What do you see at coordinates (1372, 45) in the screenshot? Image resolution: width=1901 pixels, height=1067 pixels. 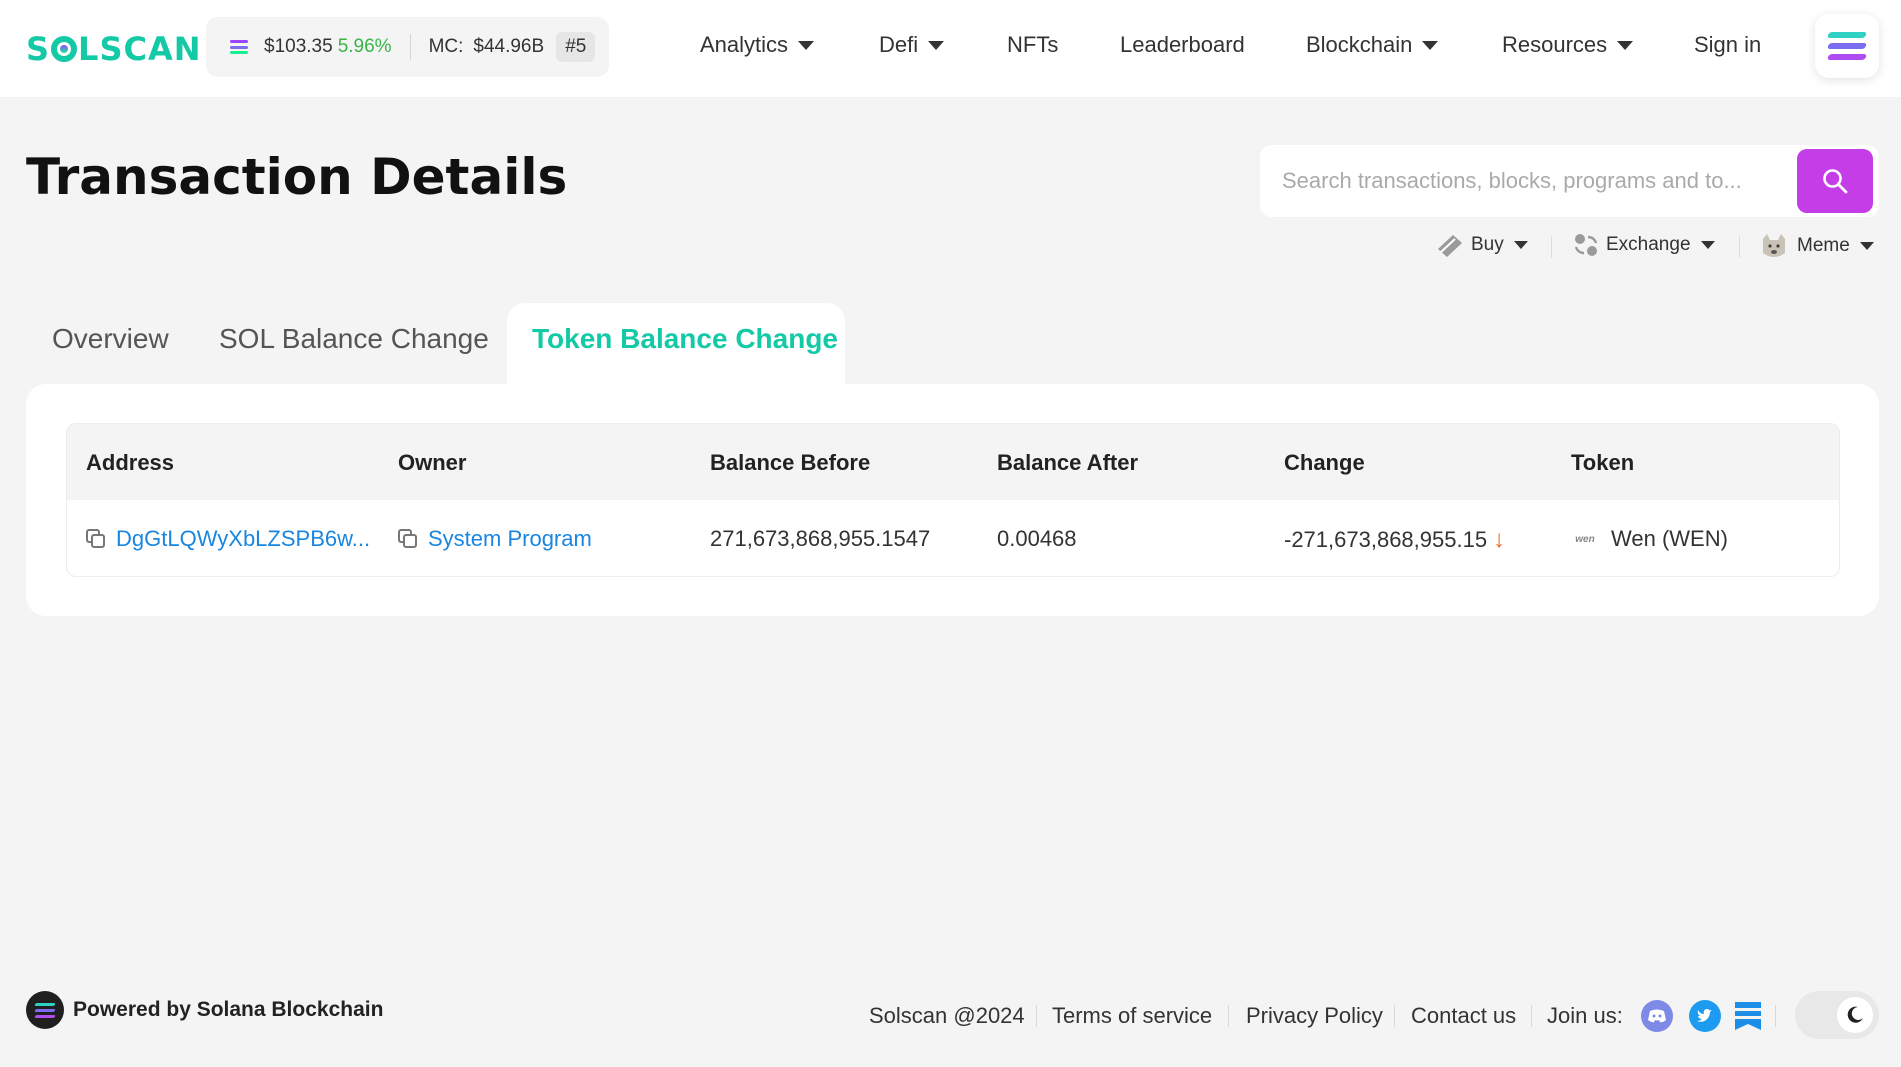 I see `nav-blockchain: Blockchain` at bounding box center [1372, 45].